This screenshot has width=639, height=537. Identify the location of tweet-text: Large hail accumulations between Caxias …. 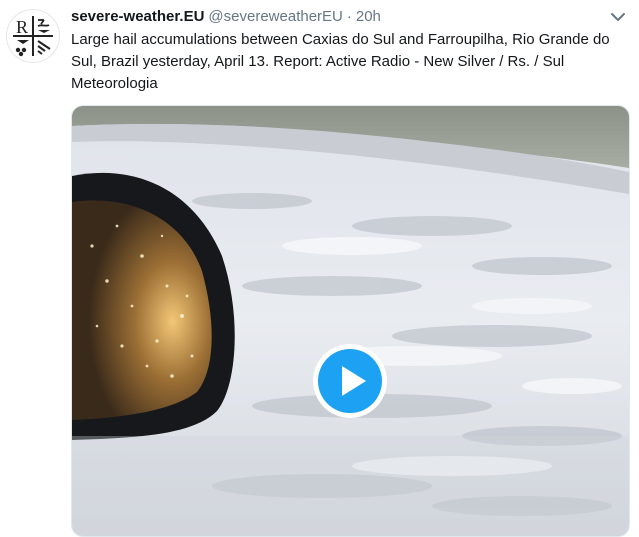
(340, 61).